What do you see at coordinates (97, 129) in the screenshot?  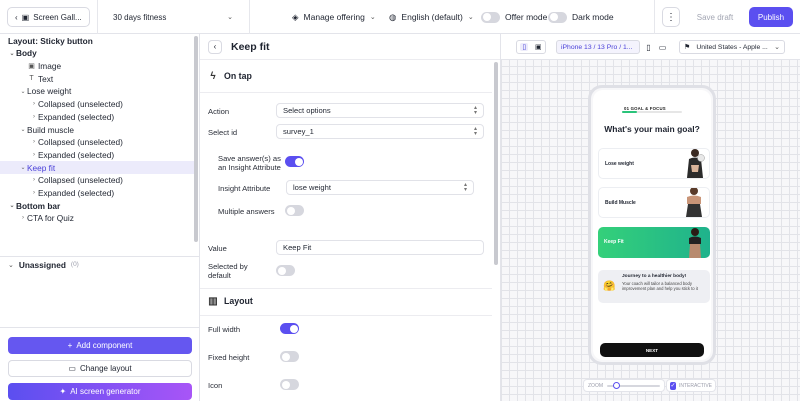 I see `layer-tree-item: ⌄ Build muscle` at bounding box center [97, 129].